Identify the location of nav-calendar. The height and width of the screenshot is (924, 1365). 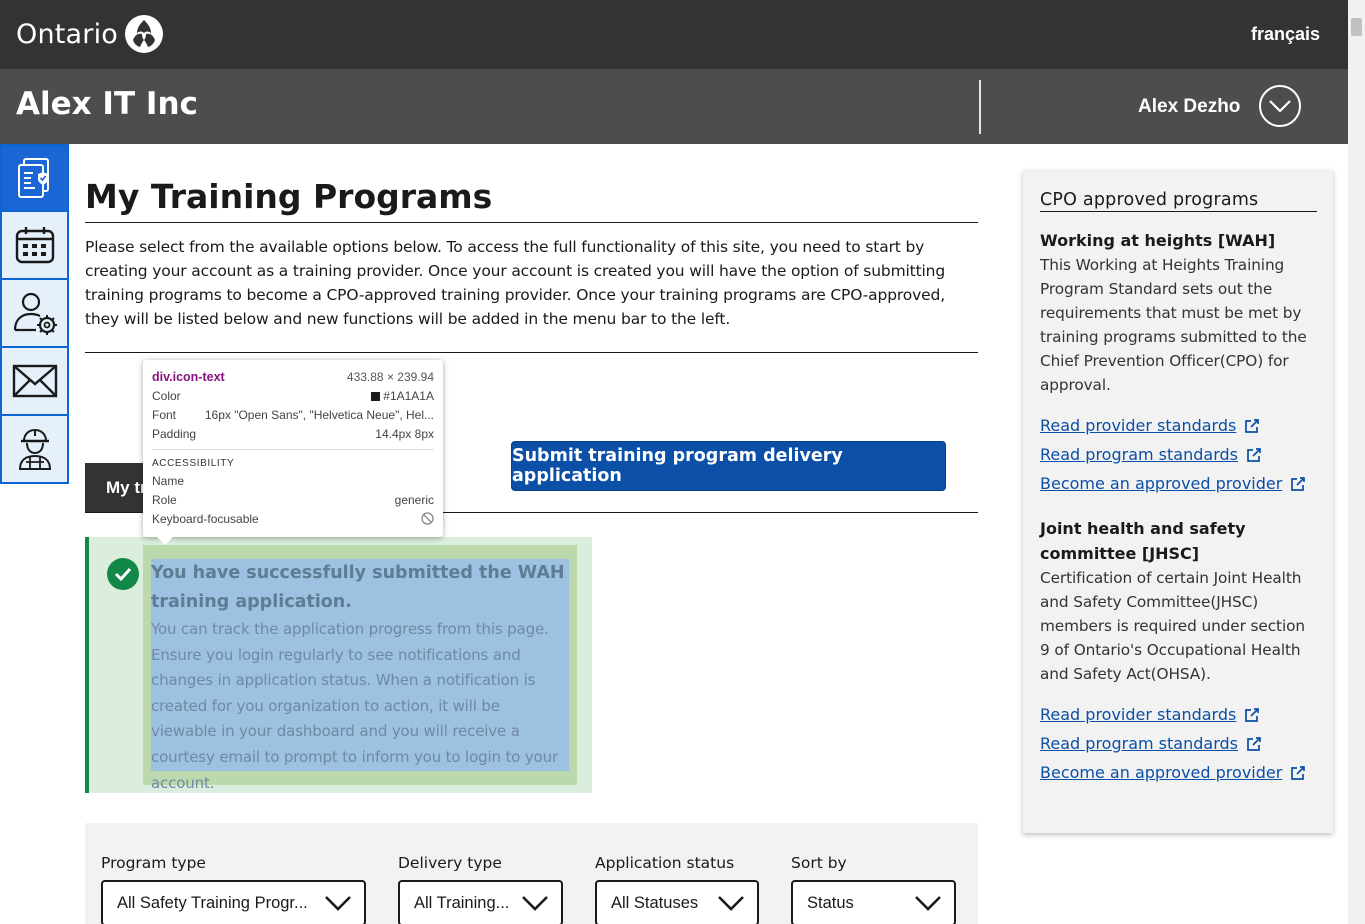
(34, 246).